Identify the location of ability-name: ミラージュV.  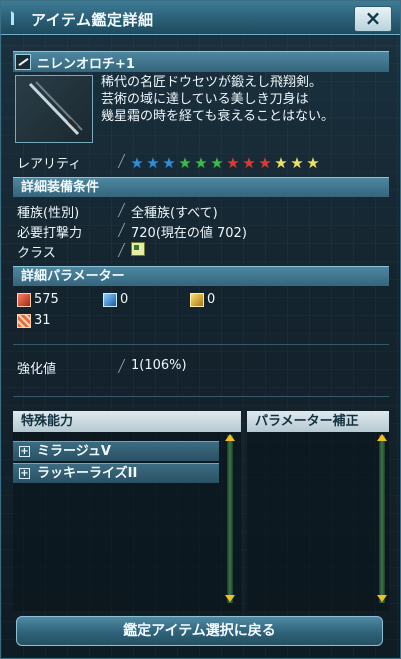
(74, 451).